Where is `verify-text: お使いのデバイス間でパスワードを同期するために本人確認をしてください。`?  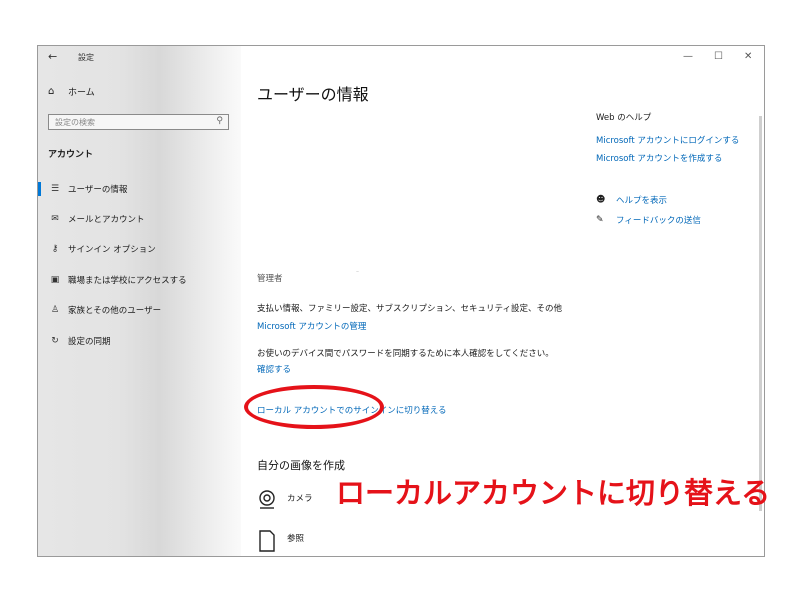
verify-text: お使いのデバイス間でパスワードを同期するために本人確認をしてください。 is located at coordinates (405, 354).